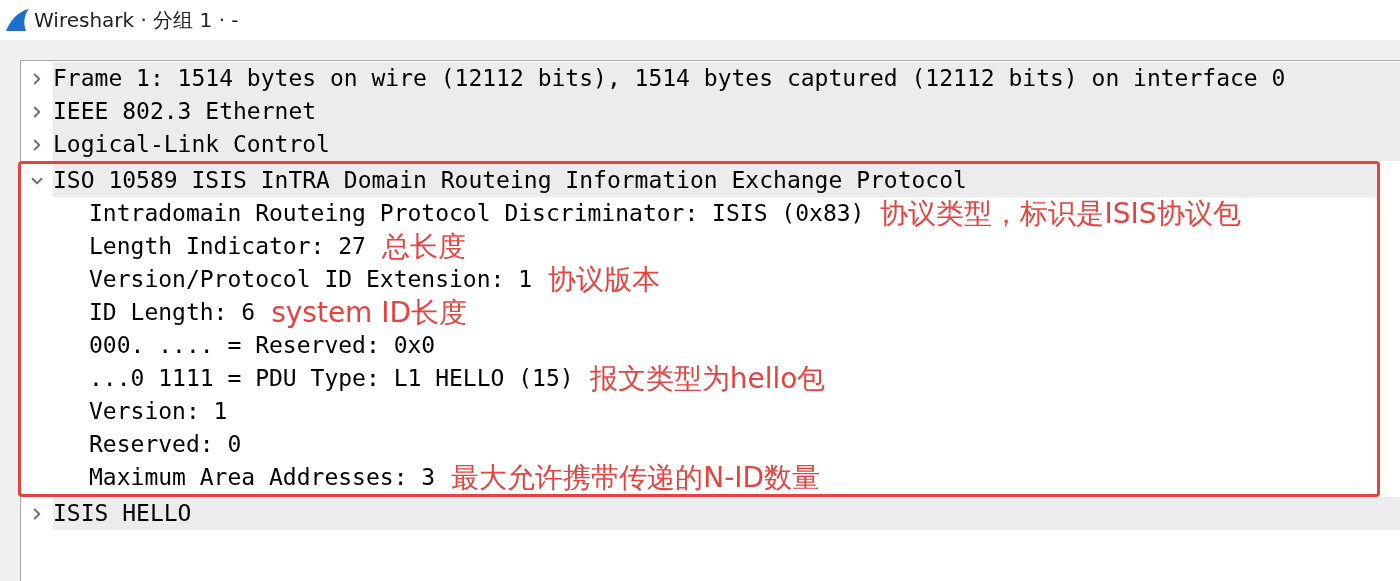  I want to click on annotation-note: 协议版本, so click(604, 279).